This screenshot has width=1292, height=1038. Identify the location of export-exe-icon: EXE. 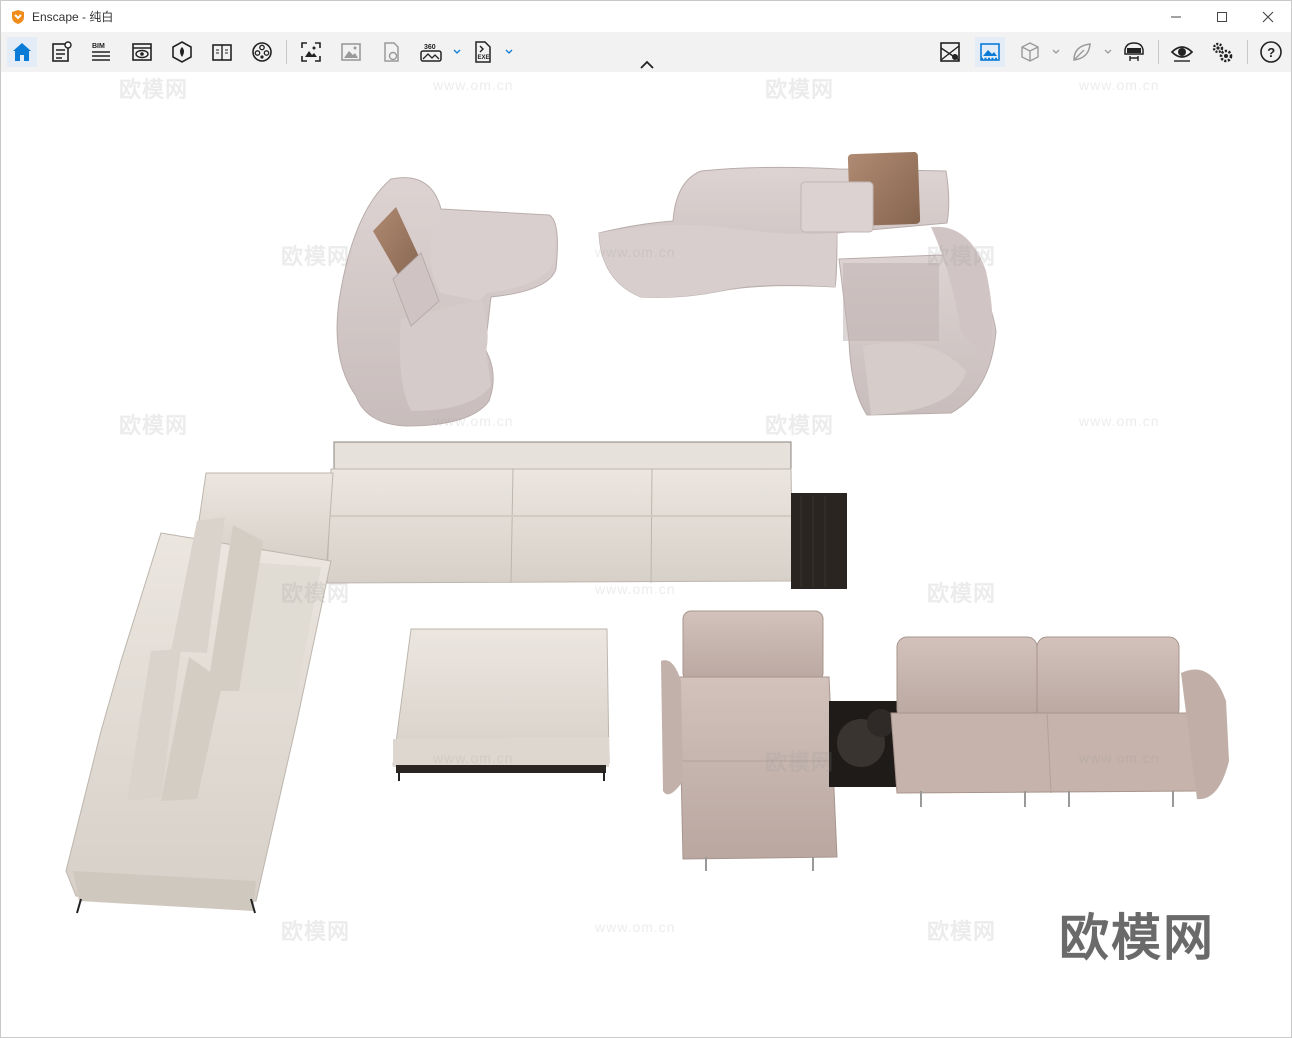
(483, 52).